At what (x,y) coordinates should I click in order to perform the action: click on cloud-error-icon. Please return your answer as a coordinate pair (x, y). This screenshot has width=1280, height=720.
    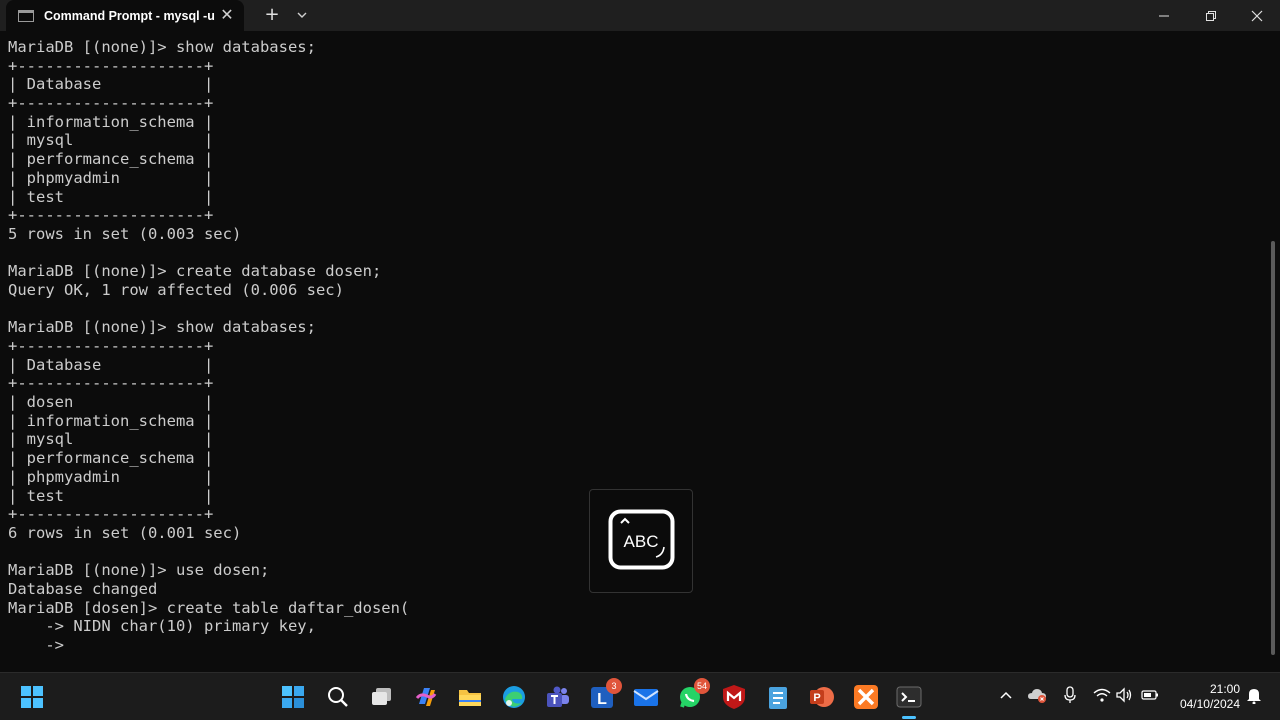
    Looking at the image, I should click on (1037, 696).